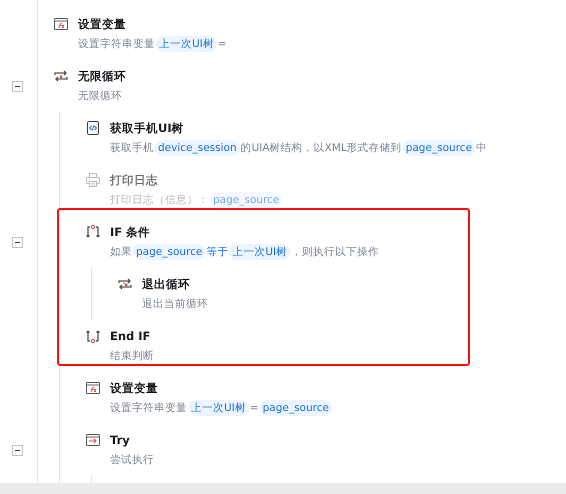  What do you see at coordinates (120, 440) in the screenshot?
I see `step-title: Try` at bounding box center [120, 440].